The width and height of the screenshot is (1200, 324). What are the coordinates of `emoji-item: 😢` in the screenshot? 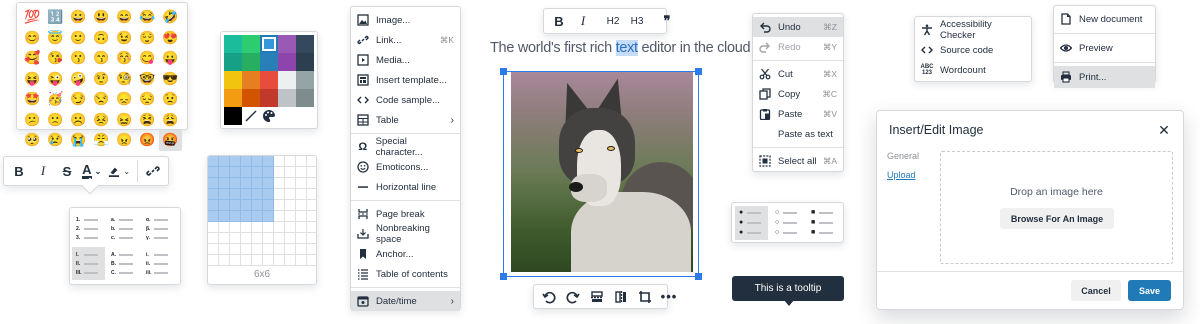 It's located at (55, 140).